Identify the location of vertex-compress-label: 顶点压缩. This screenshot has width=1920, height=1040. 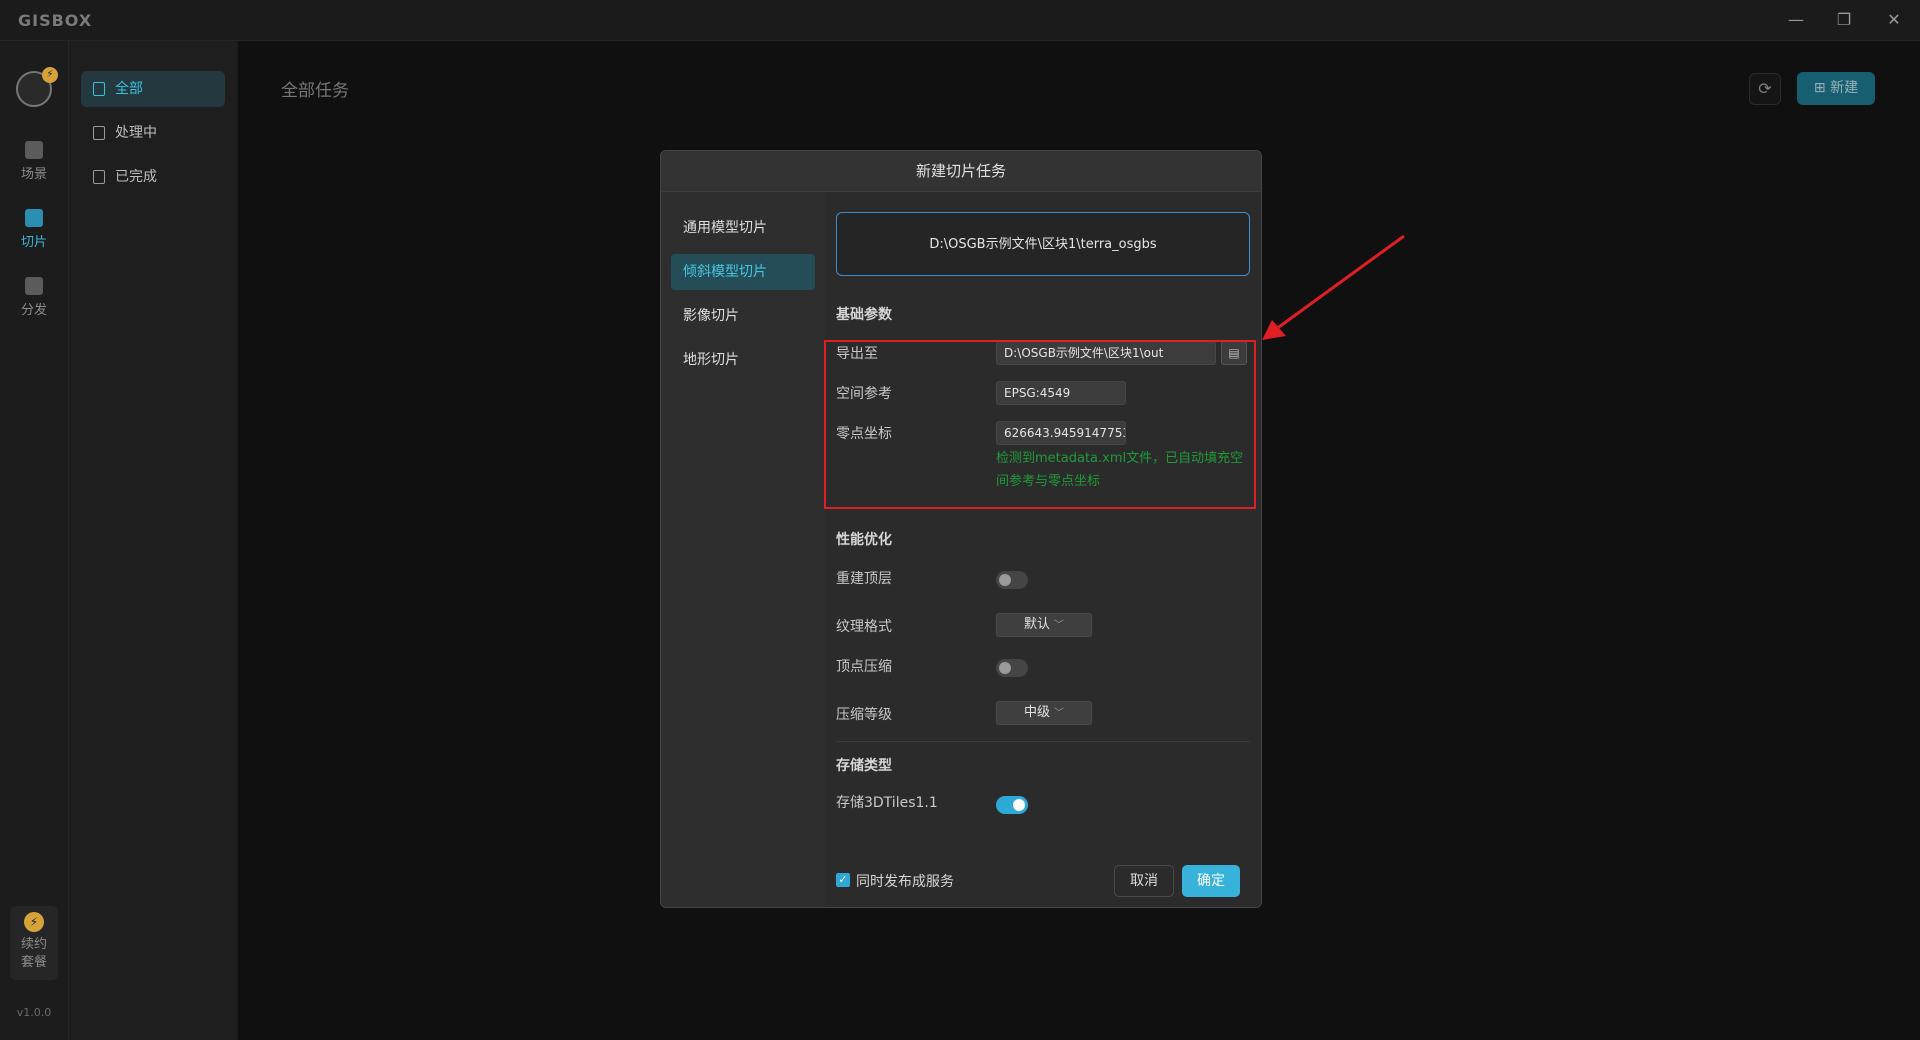
(864, 667).